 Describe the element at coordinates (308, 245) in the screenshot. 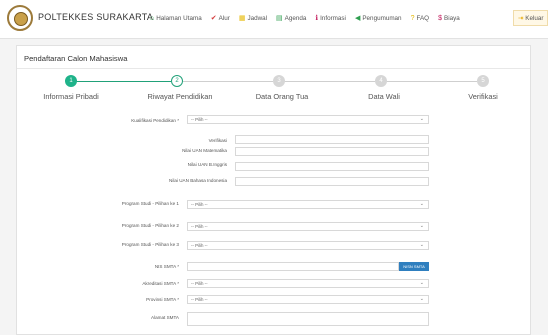

I see `prodi3-select: -- Pilih -- ⌄` at that location.